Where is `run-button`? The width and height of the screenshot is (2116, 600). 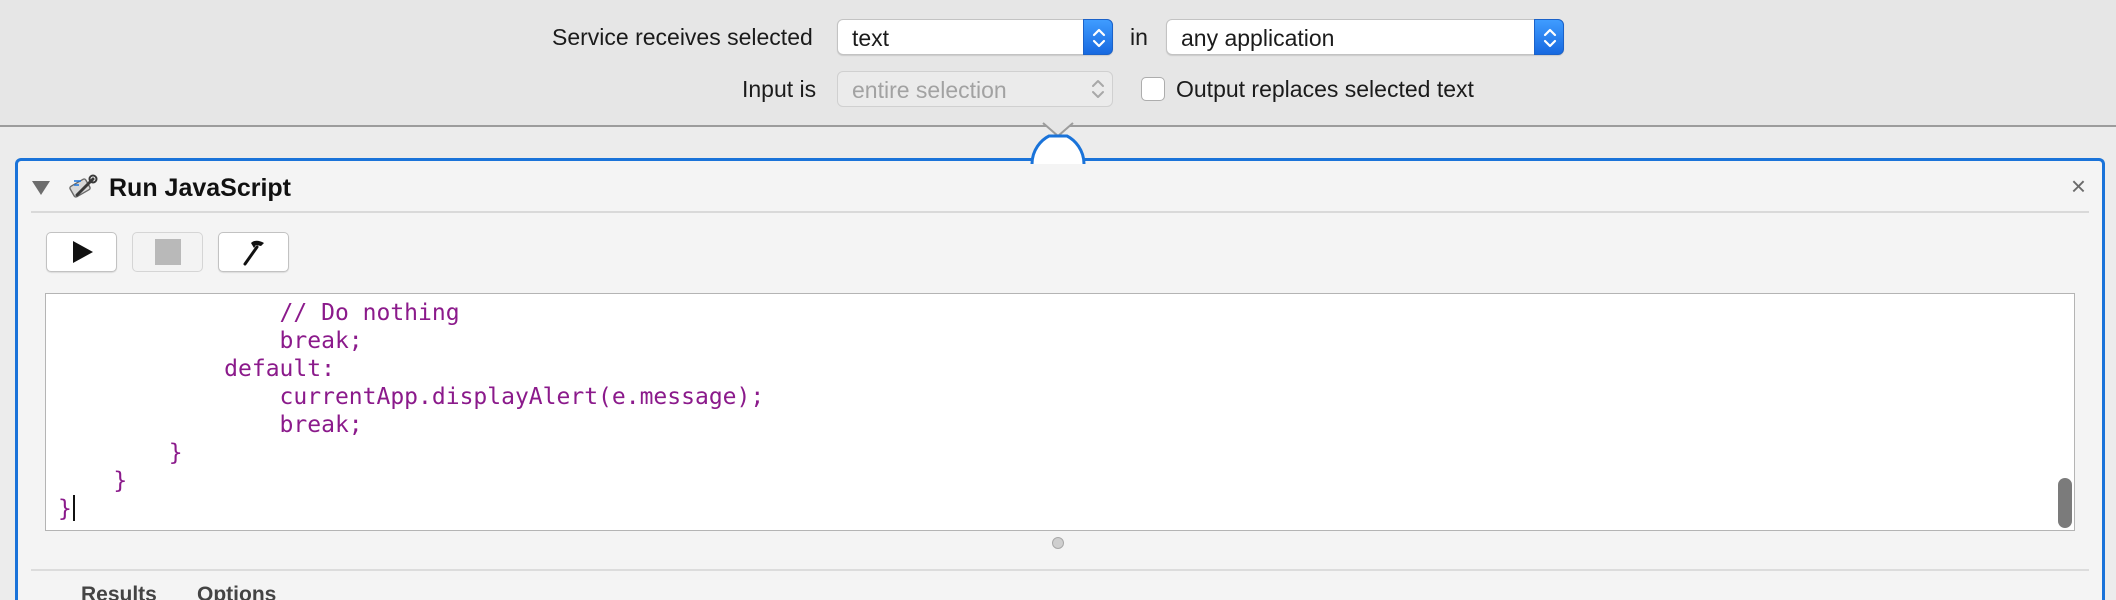
run-button is located at coordinates (81, 252).